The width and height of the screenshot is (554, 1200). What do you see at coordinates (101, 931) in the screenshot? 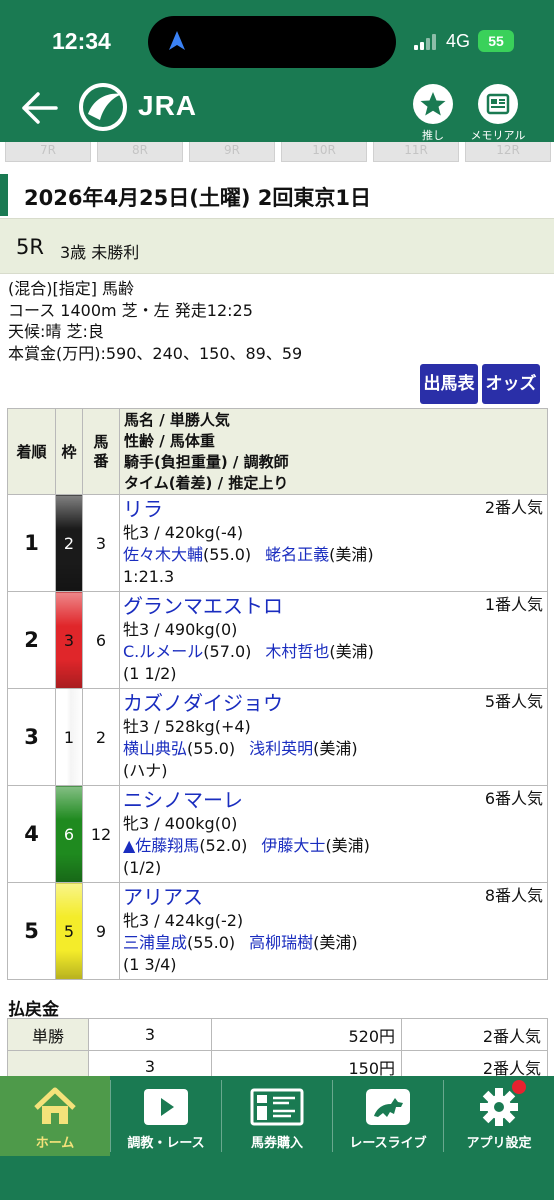
I see `horse-number: 9` at bounding box center [101, 931].